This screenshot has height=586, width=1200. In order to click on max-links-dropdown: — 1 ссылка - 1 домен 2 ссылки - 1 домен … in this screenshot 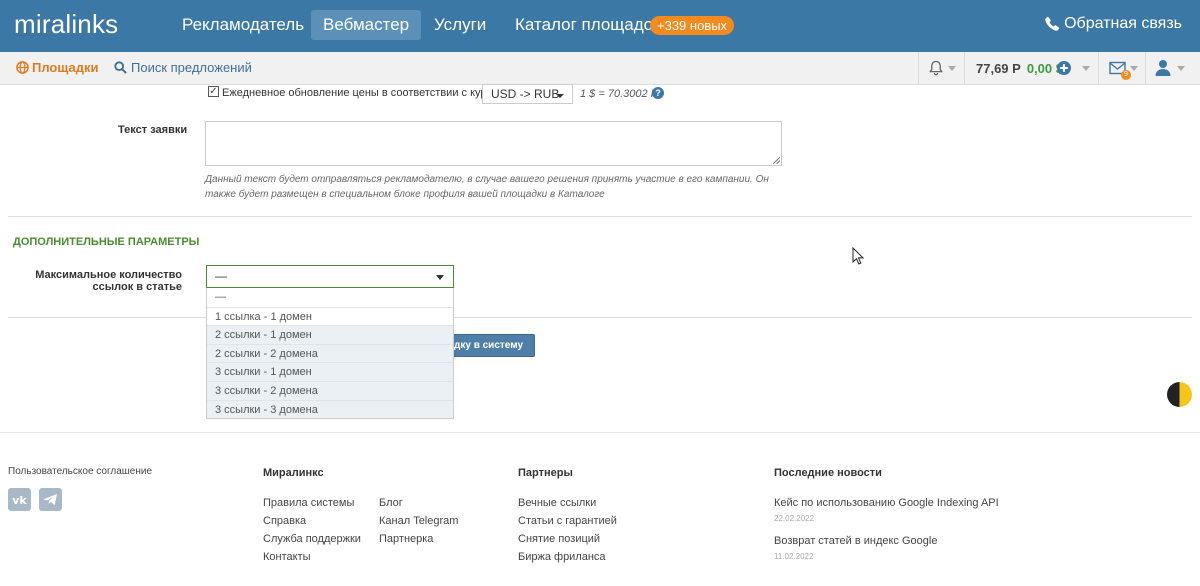, I will do `click(330, 353)`.